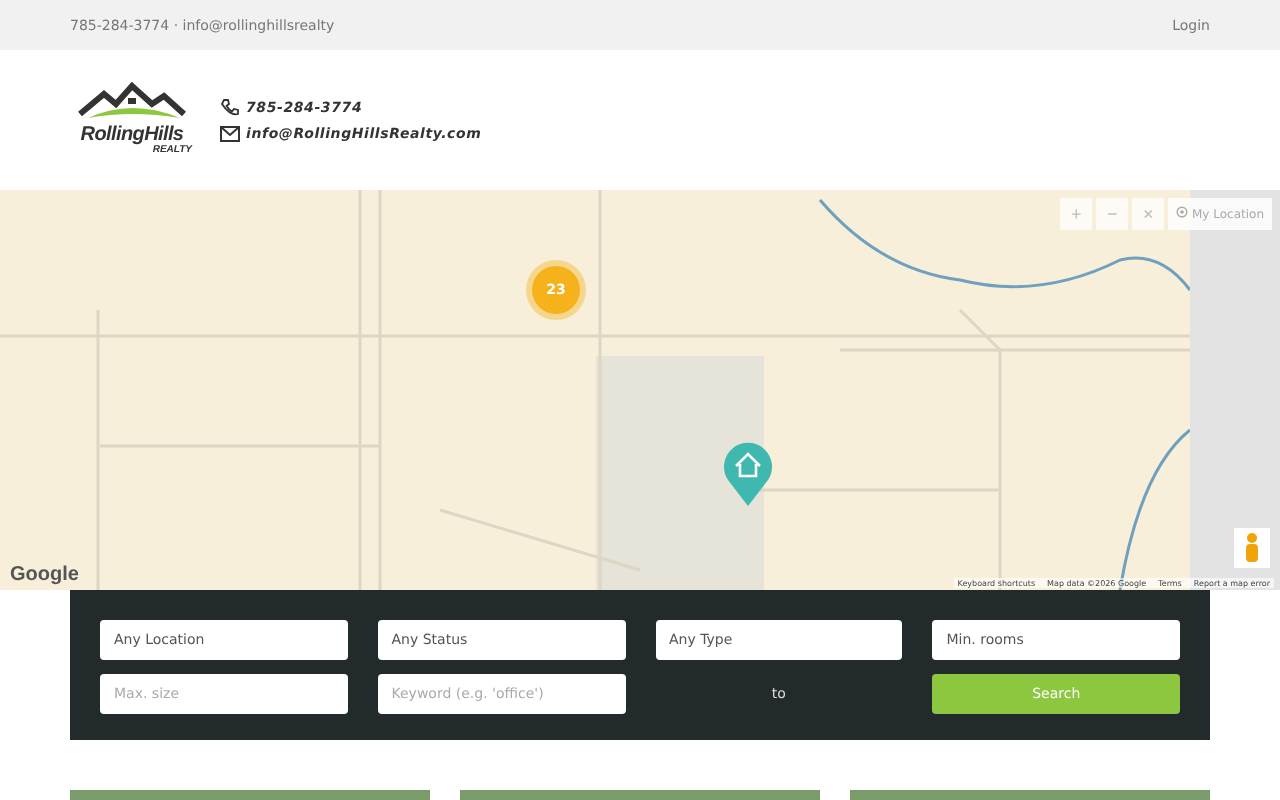  I want to click on person-icon, so click(1252, 548).